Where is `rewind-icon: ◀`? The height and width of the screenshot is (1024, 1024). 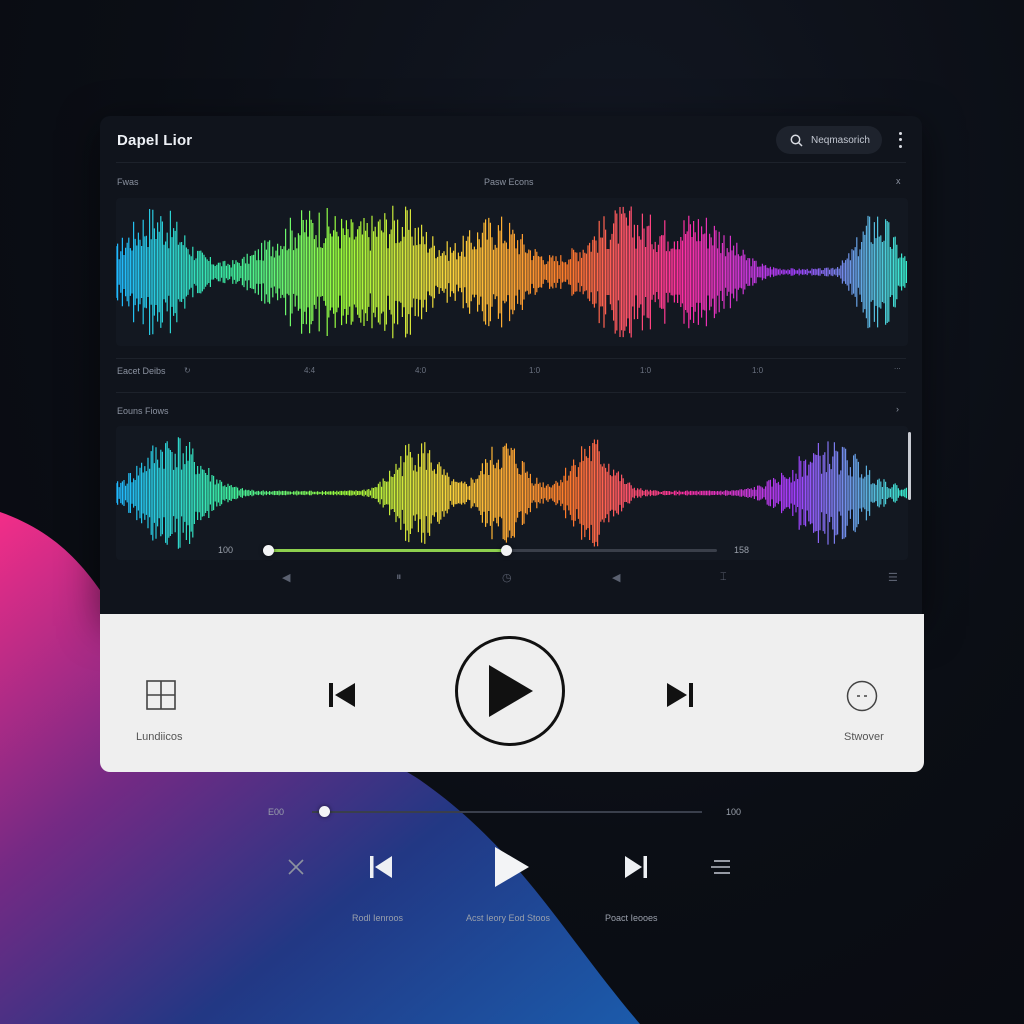
rewind-icon: ◀ is located at coordinates (286, 577).